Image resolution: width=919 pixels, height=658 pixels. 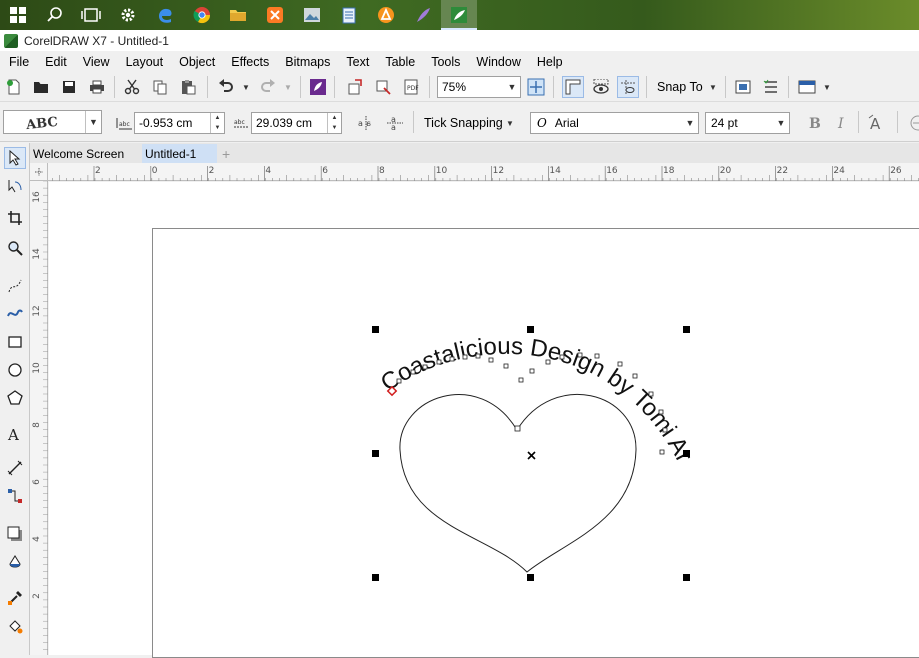 I want to click on new-document-icon, so click(x=14, y=87).